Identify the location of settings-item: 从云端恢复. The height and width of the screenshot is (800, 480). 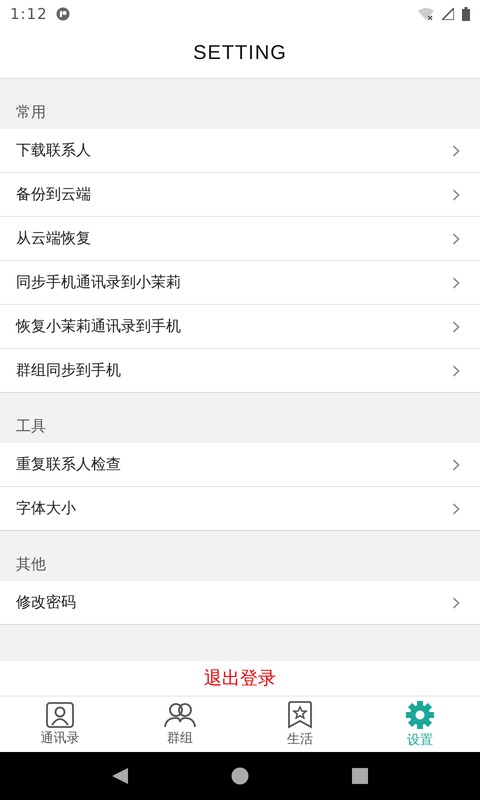
(240, 239).